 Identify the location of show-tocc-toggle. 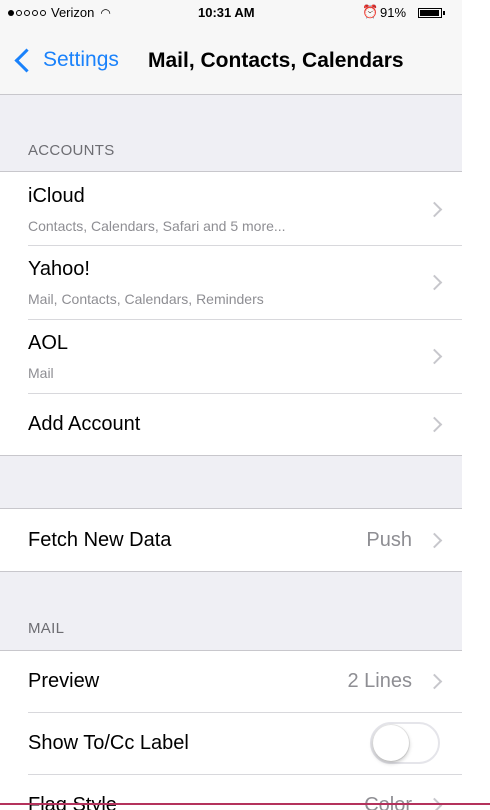
(405, 743).